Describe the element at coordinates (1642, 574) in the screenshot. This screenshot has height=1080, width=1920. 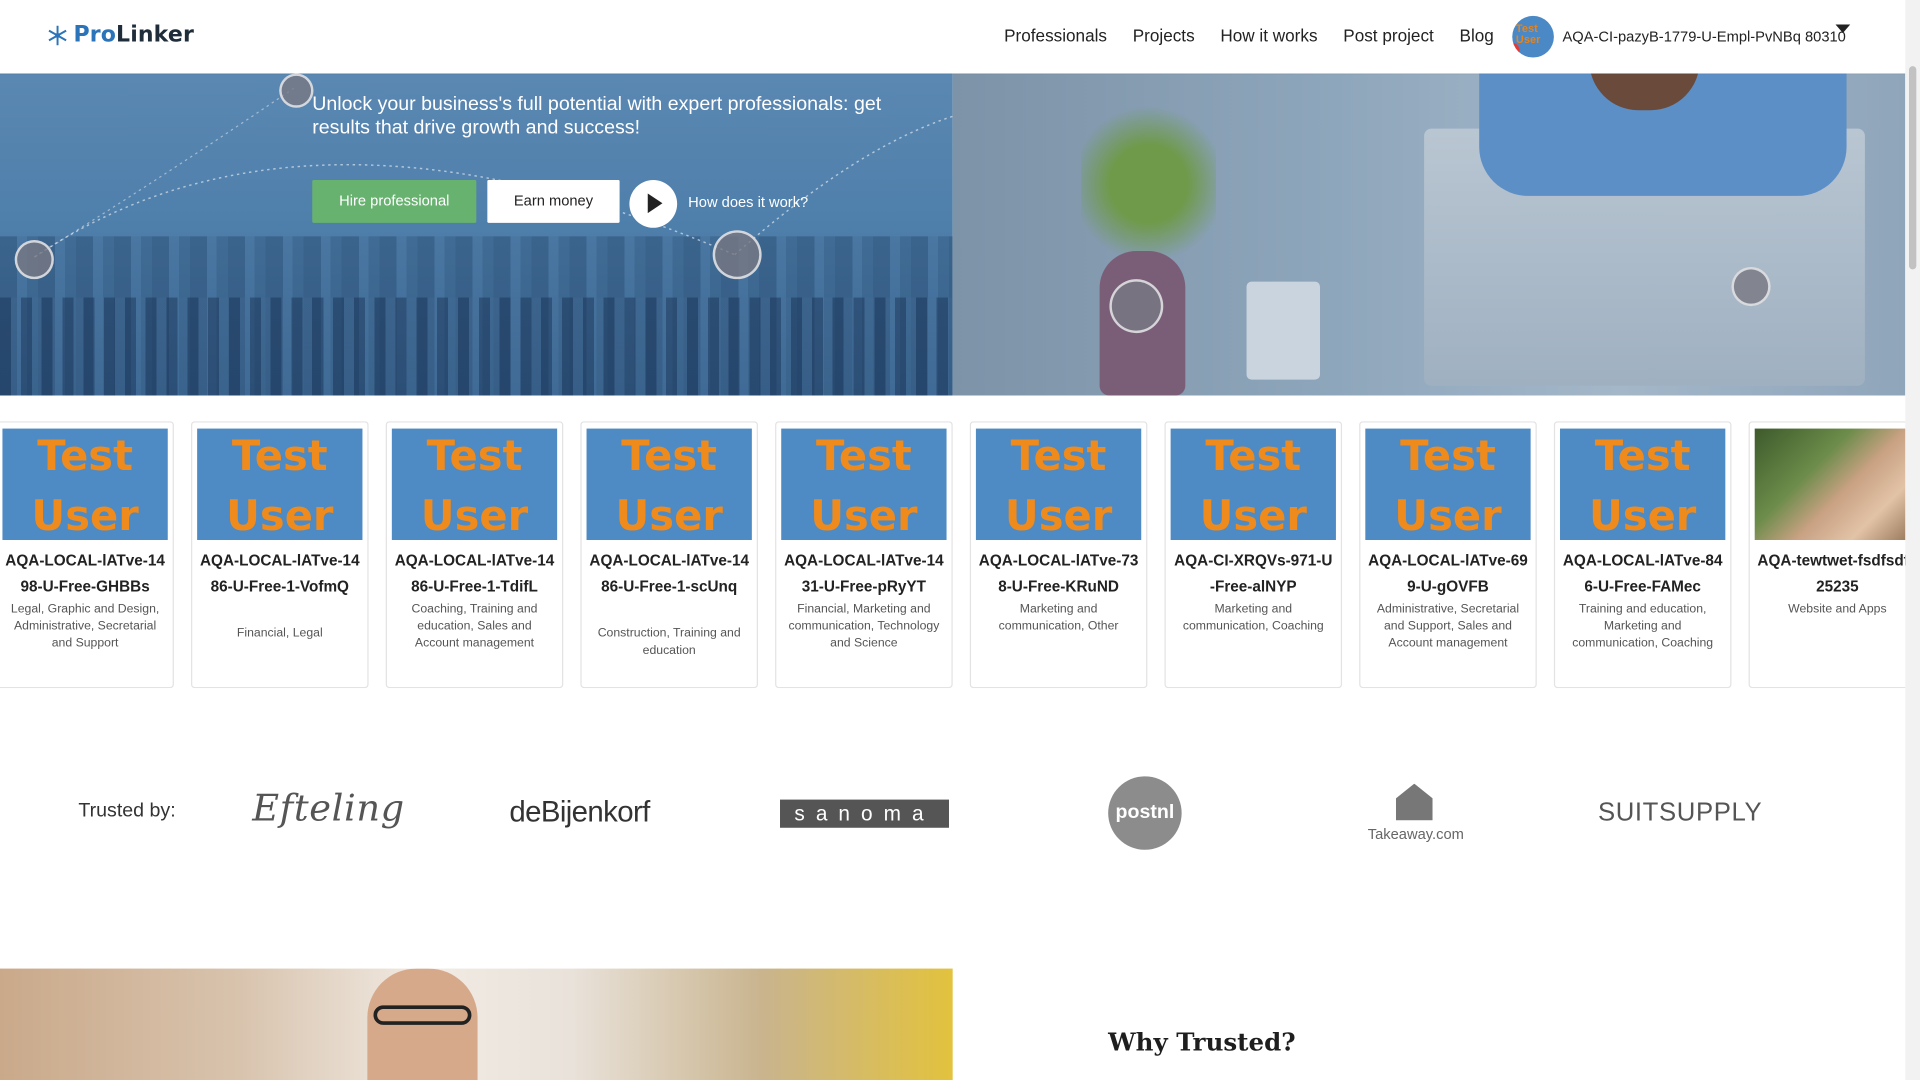
I see `professional-name: AQA-LOCAL-lATve-846-U-Free-FAMec` at that location.